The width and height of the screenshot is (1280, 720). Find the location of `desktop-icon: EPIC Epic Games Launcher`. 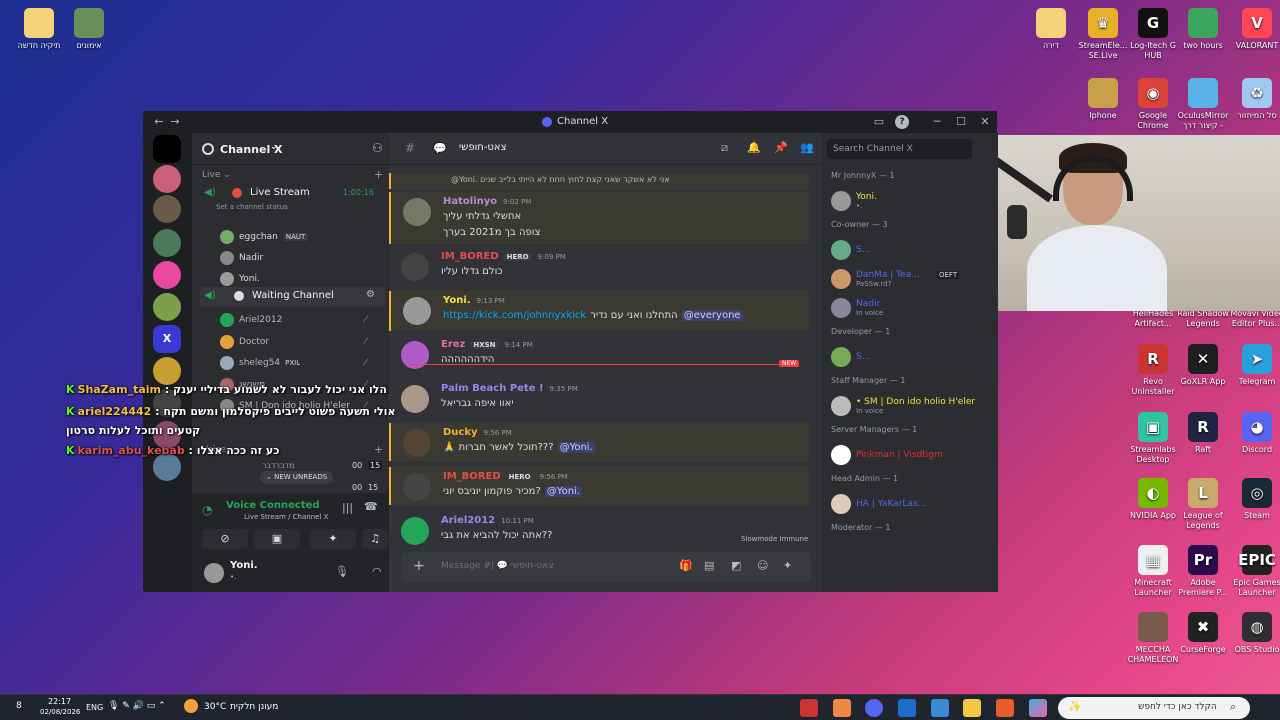

desktop-icon: EPIC Epic Games Launcher is located at coordinates (1254, 571).